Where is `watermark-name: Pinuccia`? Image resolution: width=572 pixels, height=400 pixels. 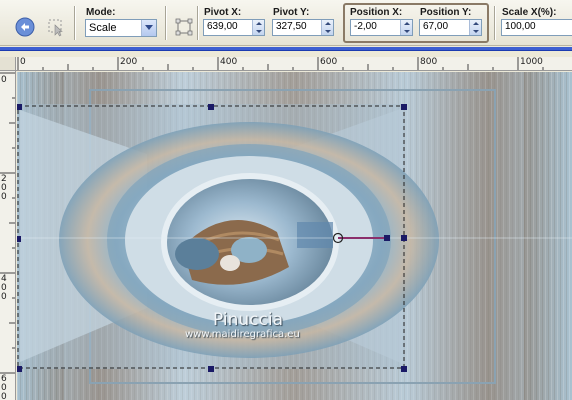 watermark-name: Pinuccia is located at coordinates (248, 320).